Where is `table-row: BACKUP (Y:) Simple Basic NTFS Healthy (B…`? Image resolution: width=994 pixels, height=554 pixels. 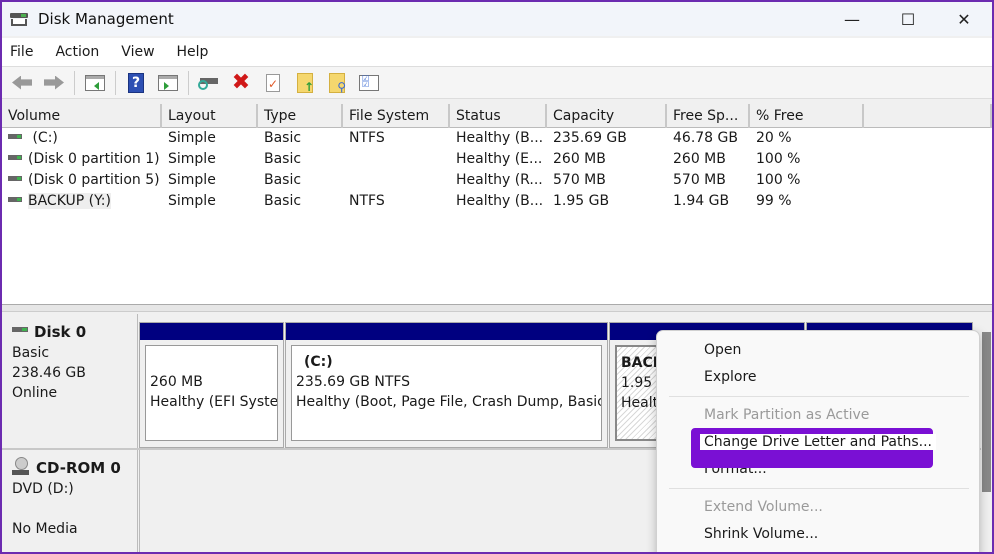
table-row: BACKUP (Y:) Simple Basic NTFS Healthy (B… is located at coordinates (497, 201).